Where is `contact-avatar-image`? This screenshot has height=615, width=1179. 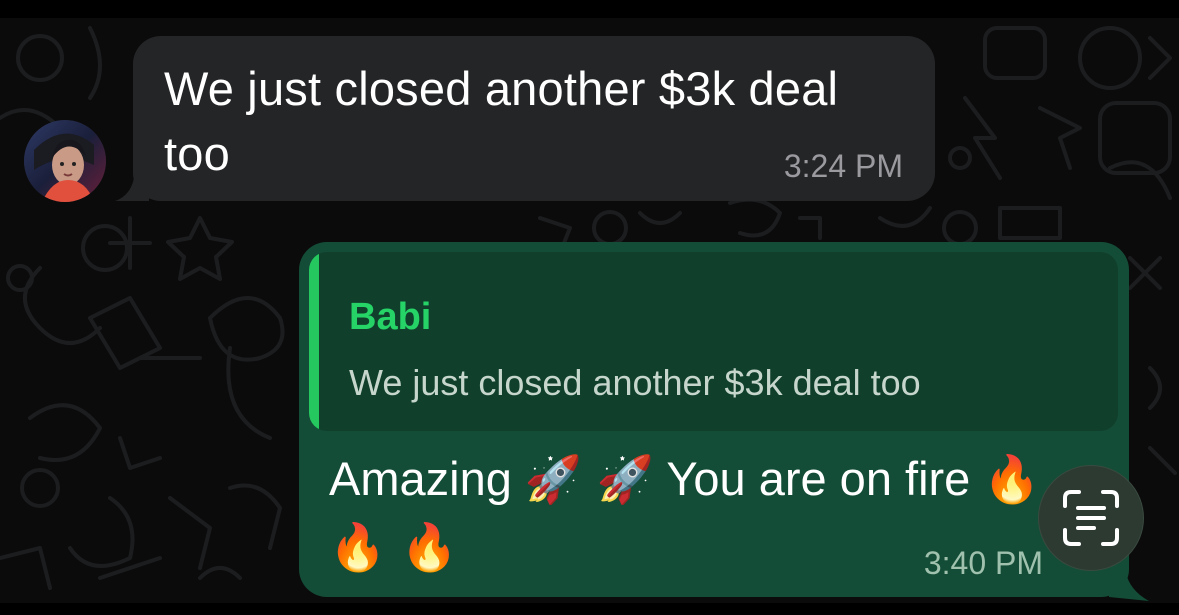
contact-avatar-image is located at coordinates (65, 161).